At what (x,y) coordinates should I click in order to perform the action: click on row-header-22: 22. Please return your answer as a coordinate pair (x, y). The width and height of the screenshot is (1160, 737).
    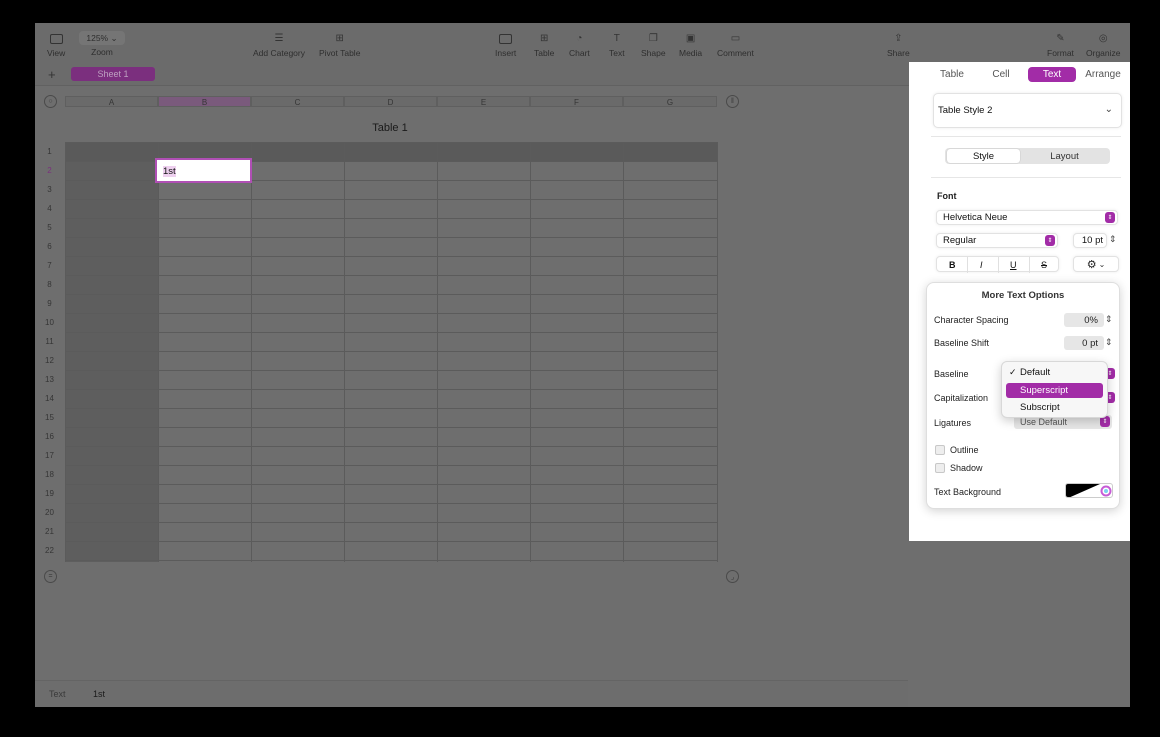
    Looking at the image, I should click on (49, 550).